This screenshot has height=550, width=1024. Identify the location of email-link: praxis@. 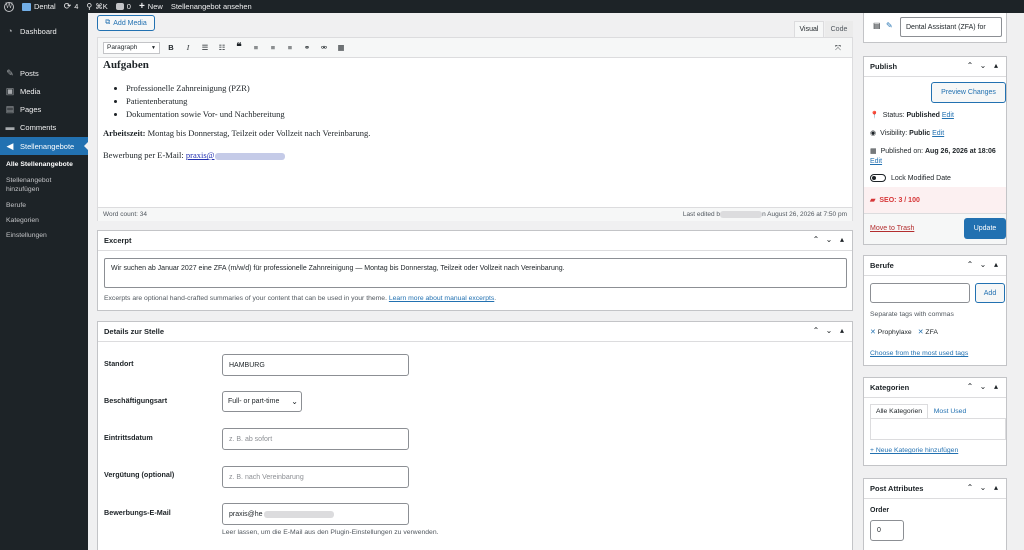
(200, 155).